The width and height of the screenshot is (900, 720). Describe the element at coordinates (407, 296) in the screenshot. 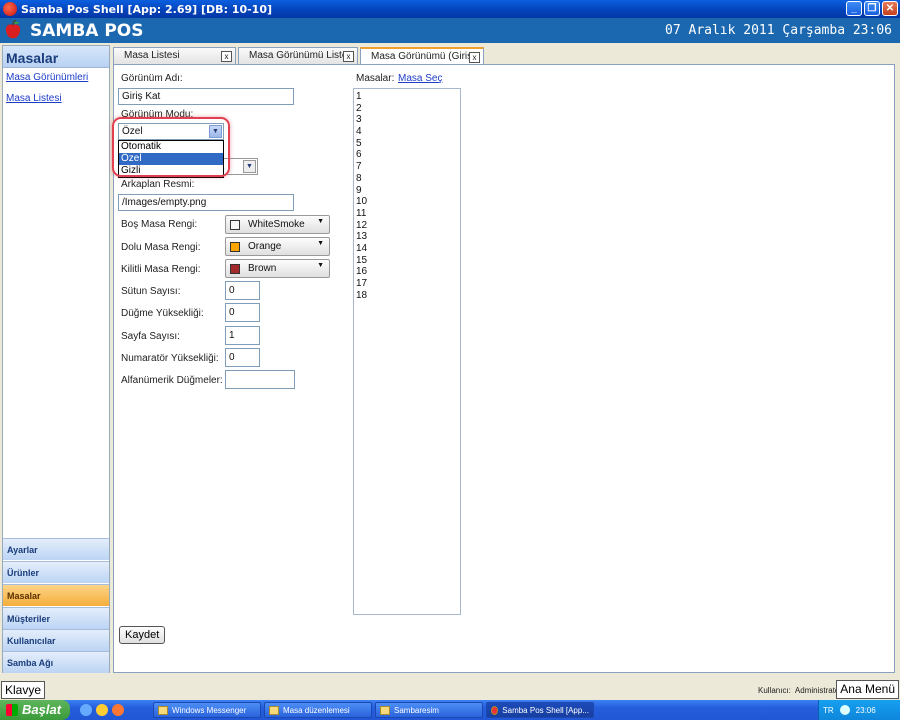

I see `list-item: 18` at that location.